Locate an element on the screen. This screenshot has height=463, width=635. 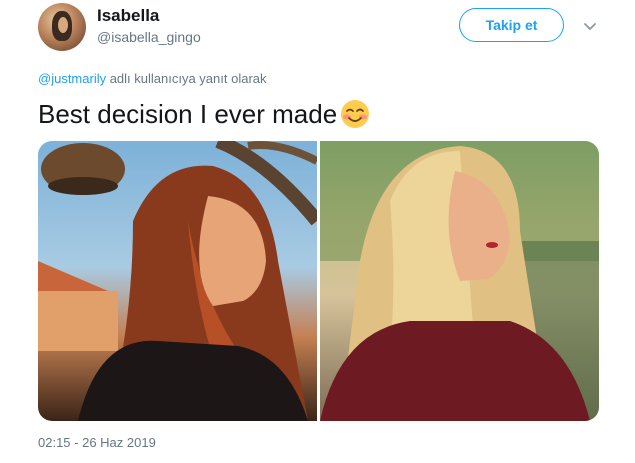
tweet-timestamp: 02:15 - 26 Haz 2019 is located at coordinates (97, 442).